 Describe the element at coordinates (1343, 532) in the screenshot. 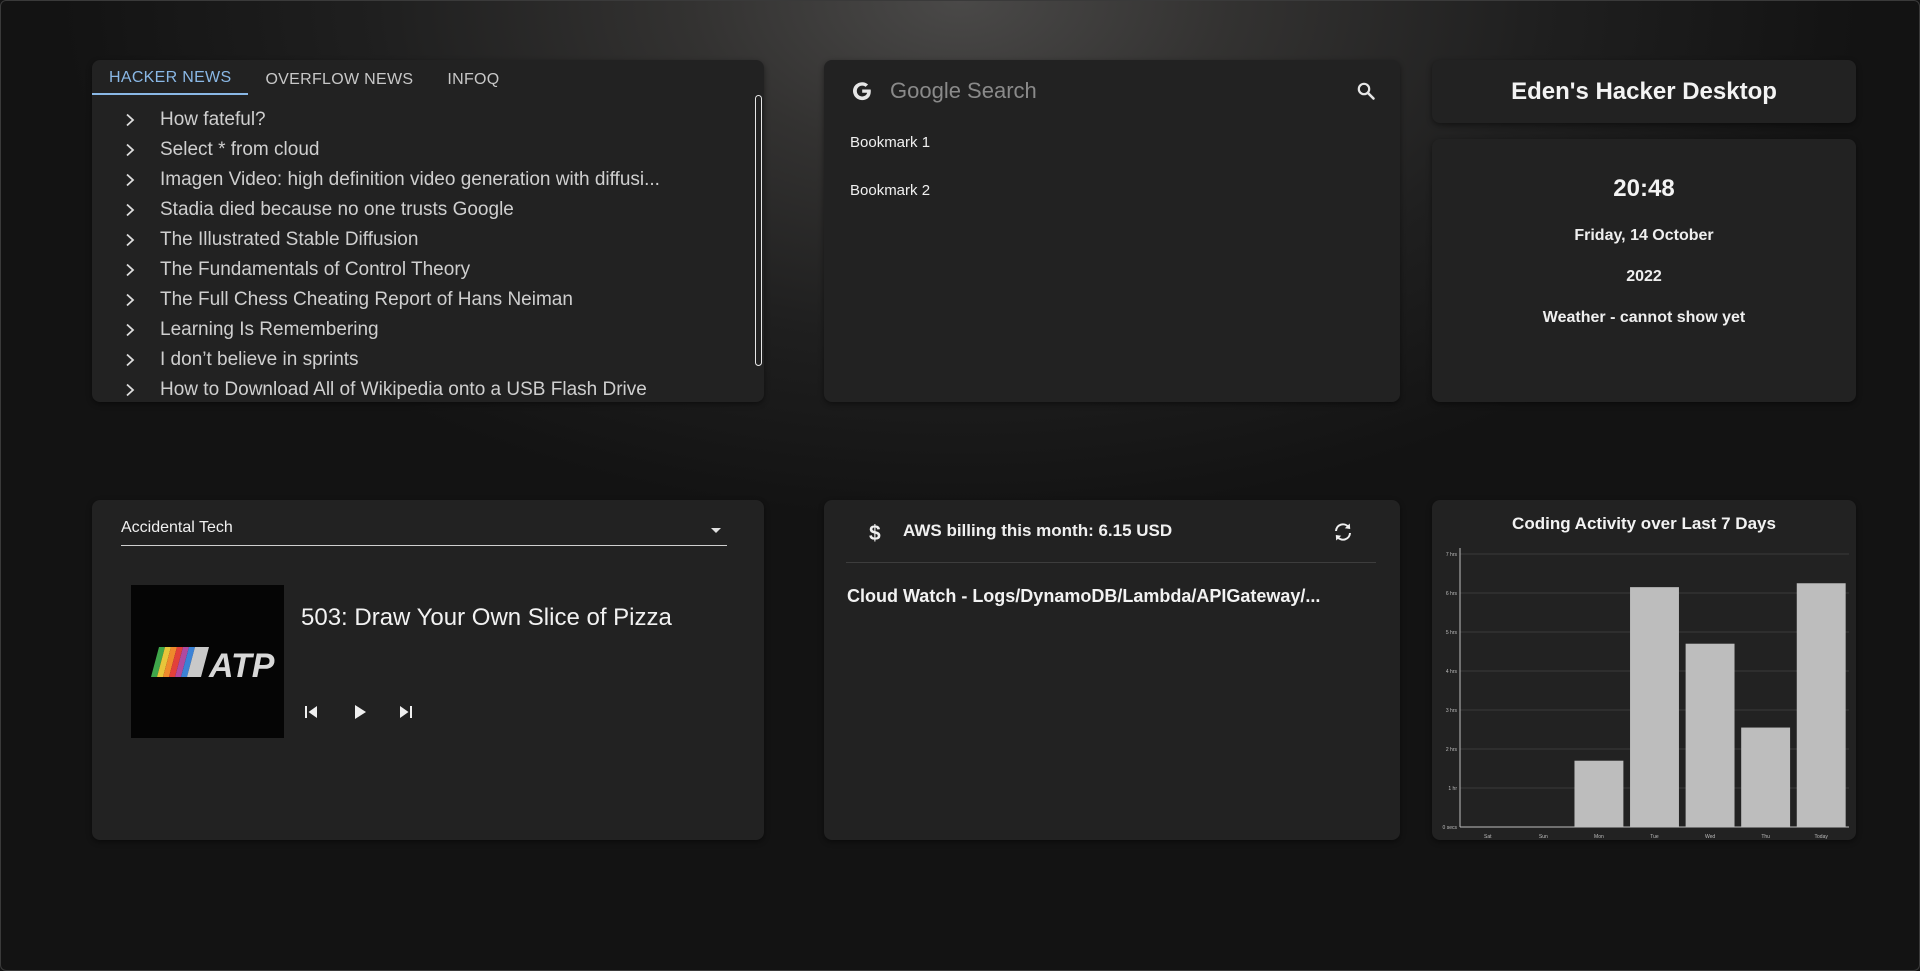

I see `refresh-icon` at that location.